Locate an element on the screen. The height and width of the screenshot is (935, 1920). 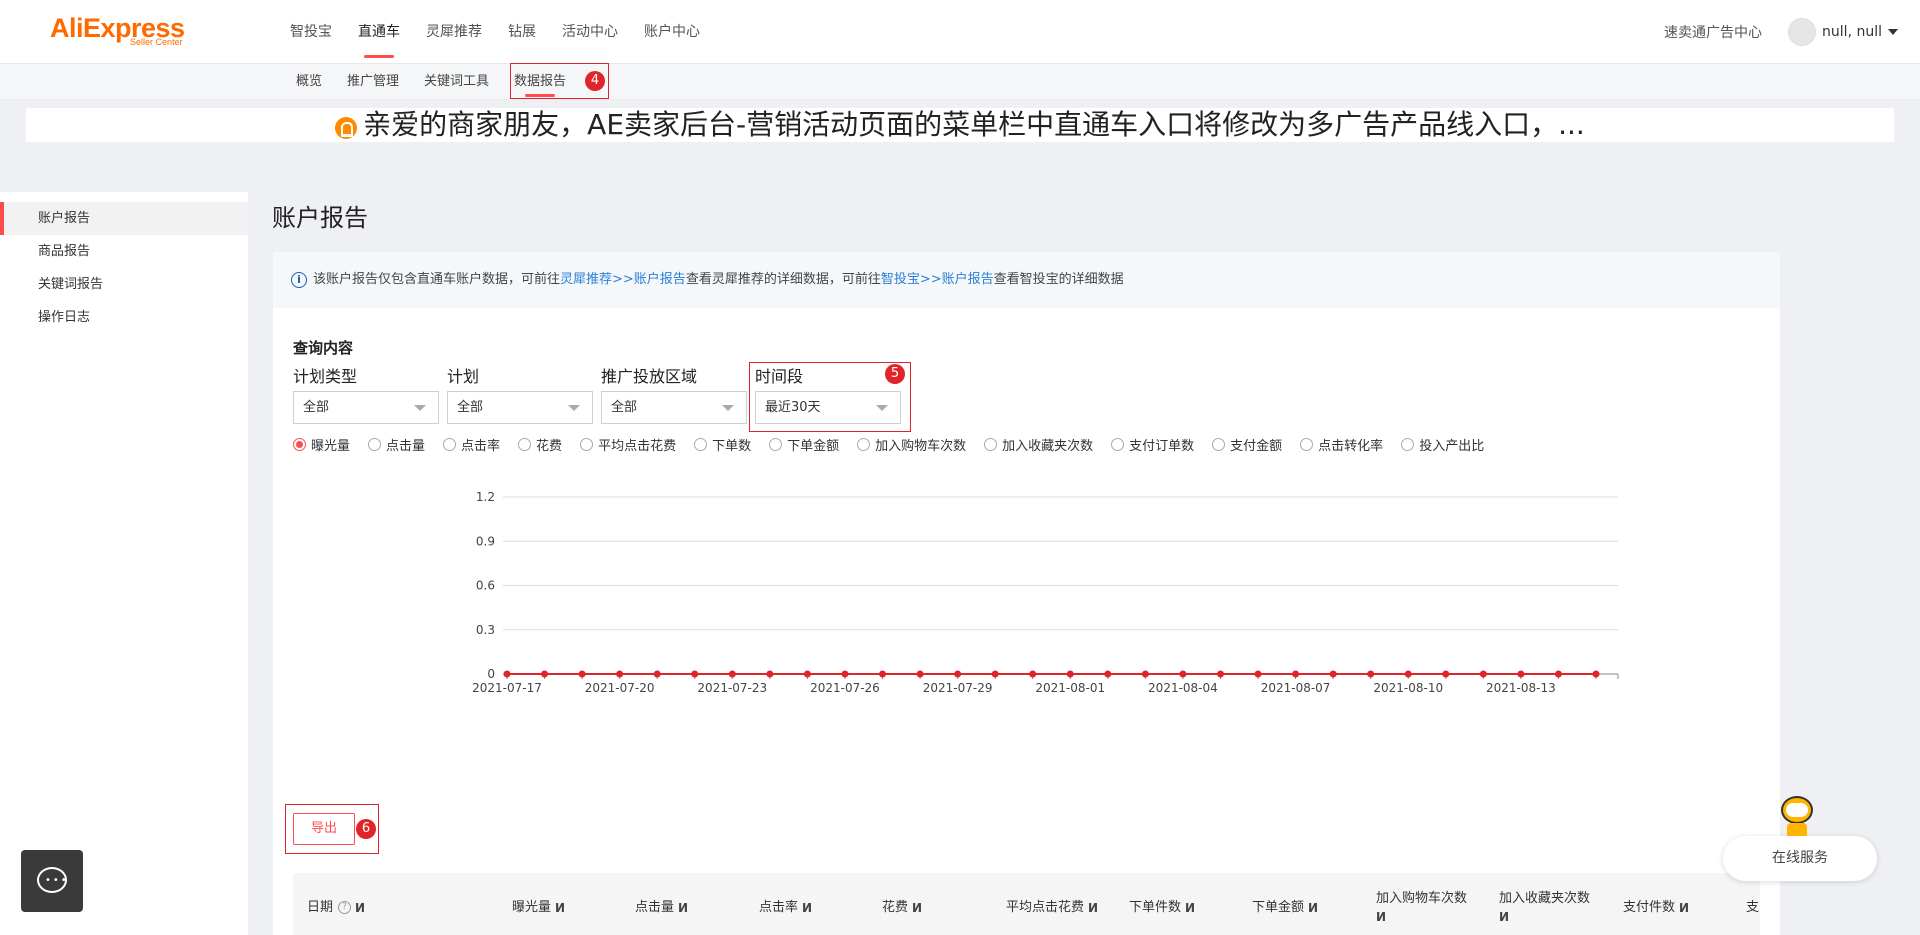
th-order-amount: 下单金额 И is located at coordinates (1285, 904).